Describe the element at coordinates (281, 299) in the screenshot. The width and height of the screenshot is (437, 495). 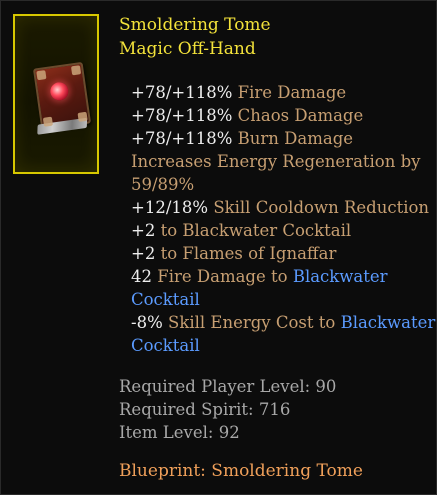
I see `affix-fire-to-skill-cont: Cocktail` at that location.